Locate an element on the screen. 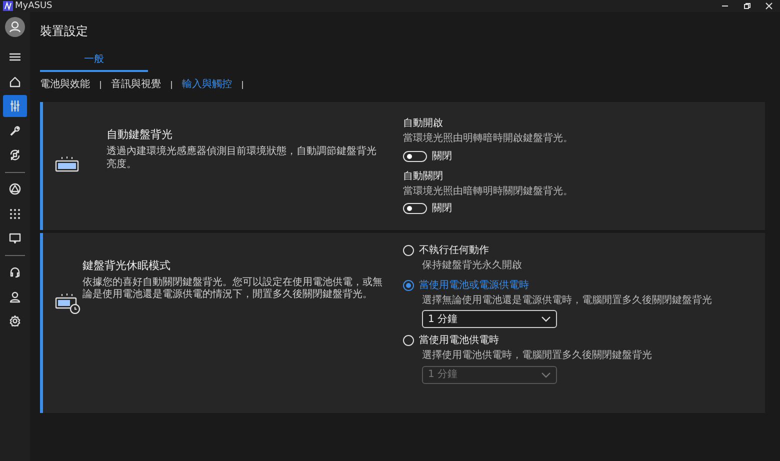 The image size is (780, 461). setting-label: 自動開啟 is located at coordinates (423, 124).